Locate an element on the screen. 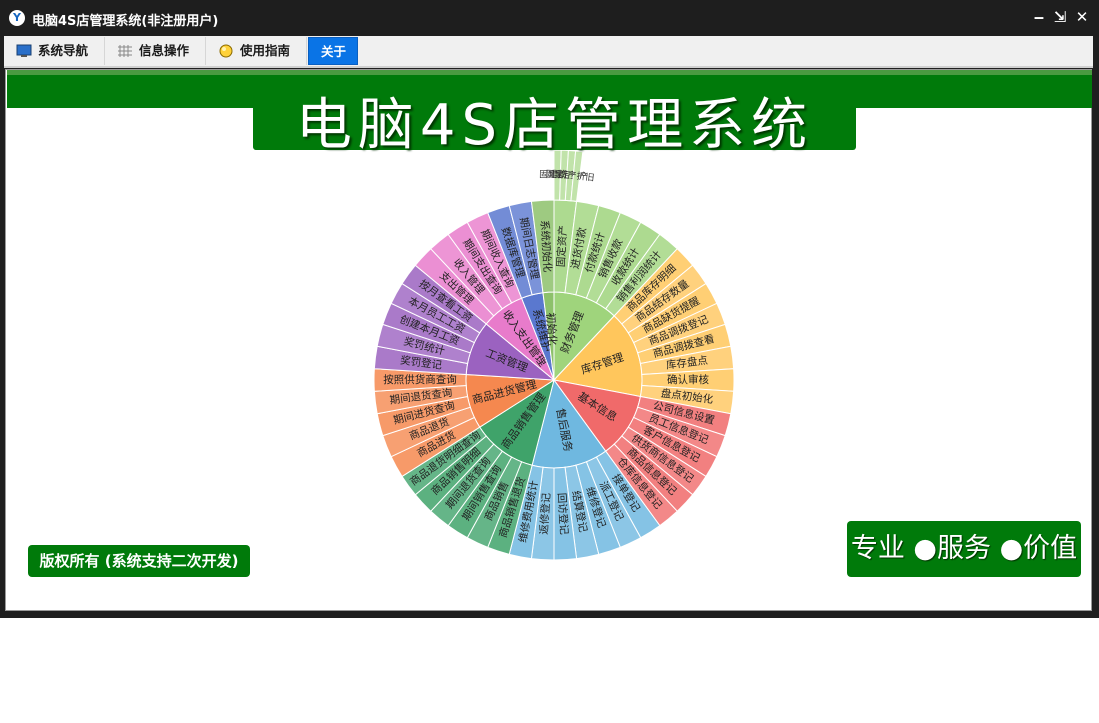 Image resolution: width=1099 pixels, height=723 pixels. system-banner: 电脑4S店管理系统 is located at coordinates (554, 118).